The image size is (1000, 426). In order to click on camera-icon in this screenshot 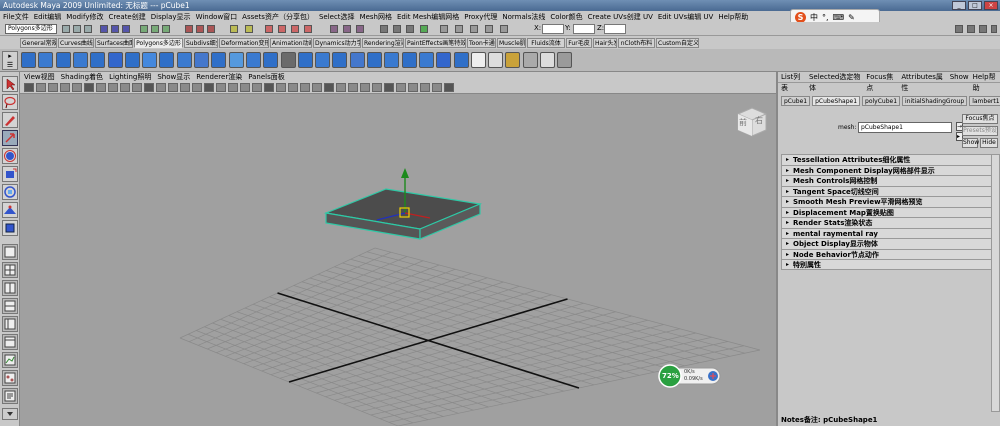, I will do `click(360, 29)`.